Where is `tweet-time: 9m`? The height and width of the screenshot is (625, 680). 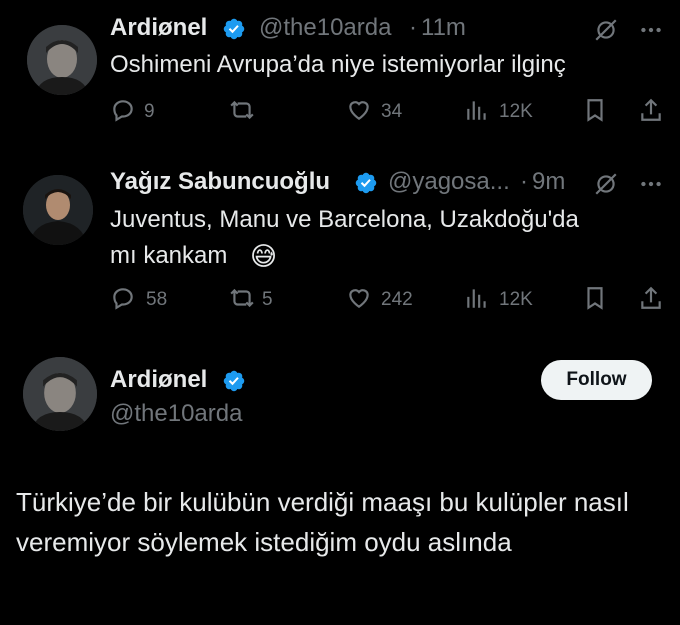
tweet-time: 9m is located at coordinates (548, 182).